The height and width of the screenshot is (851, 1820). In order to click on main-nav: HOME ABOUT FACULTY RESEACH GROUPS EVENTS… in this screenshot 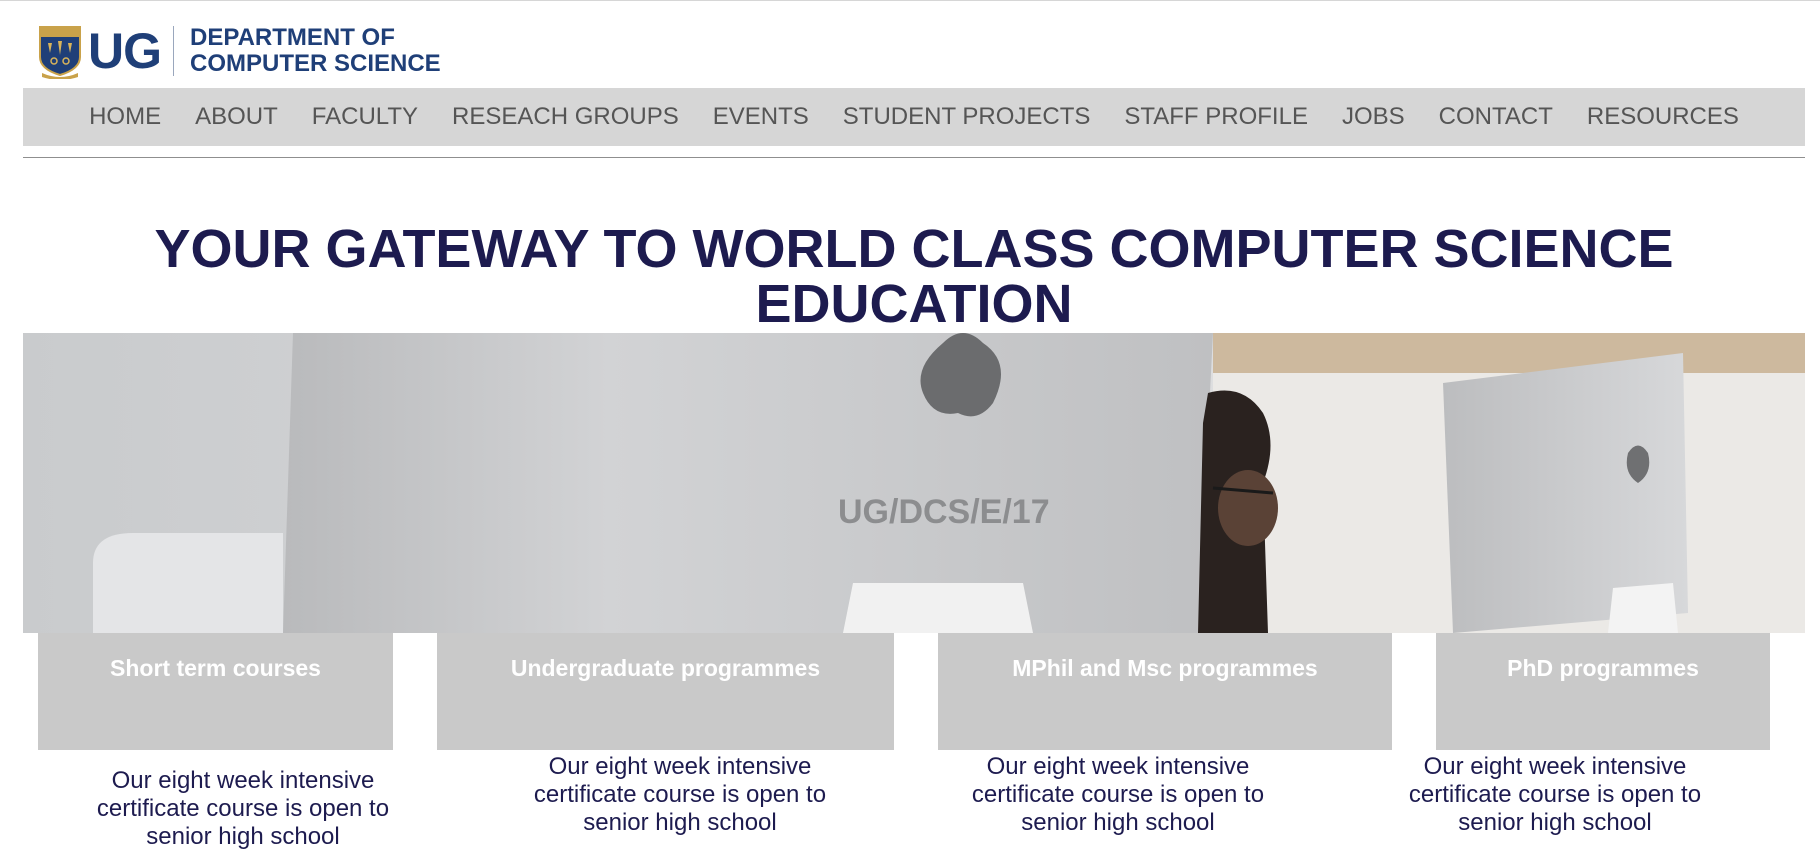, I will do `click(914, 117)`.